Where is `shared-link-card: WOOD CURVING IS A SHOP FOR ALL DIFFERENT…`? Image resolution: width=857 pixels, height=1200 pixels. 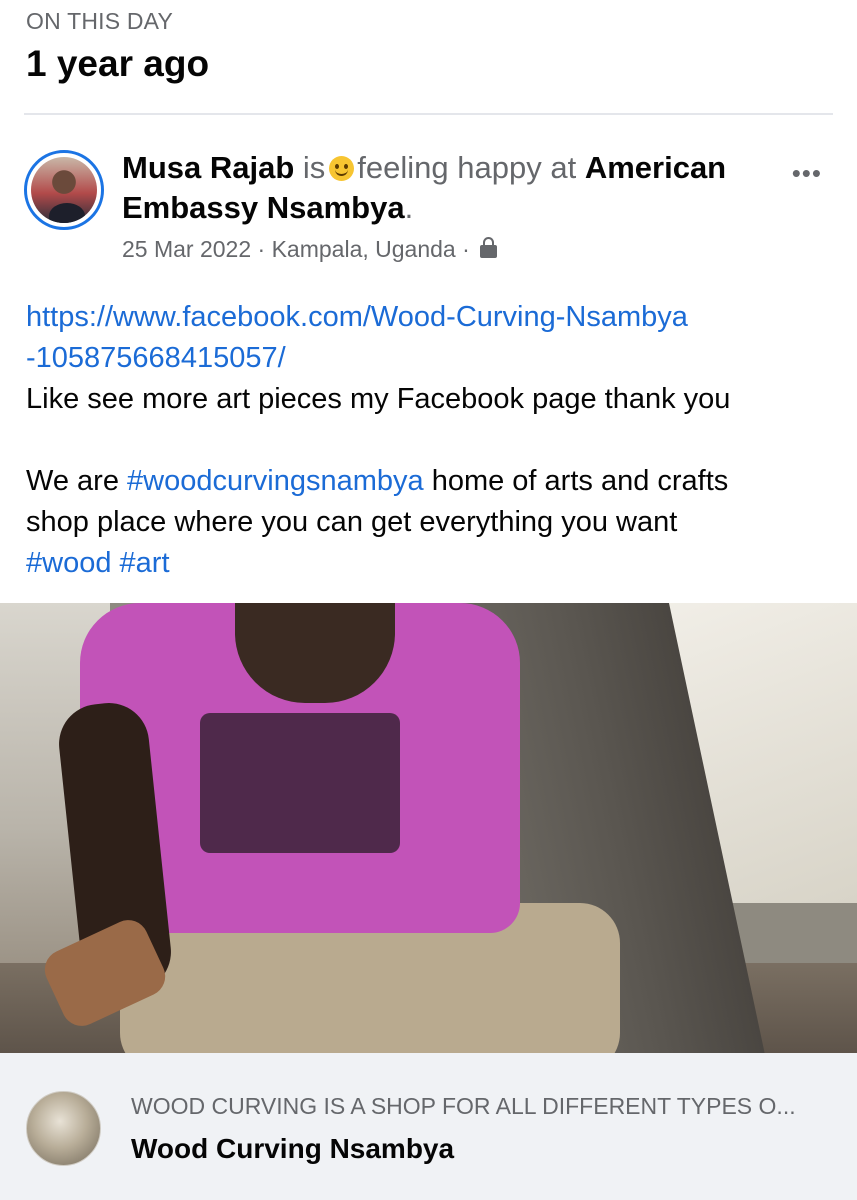
shared-link-card: WOOD CURVING IS A SHOP FOR ALL DIFFERENT… is located at coordinates (428, 1126).